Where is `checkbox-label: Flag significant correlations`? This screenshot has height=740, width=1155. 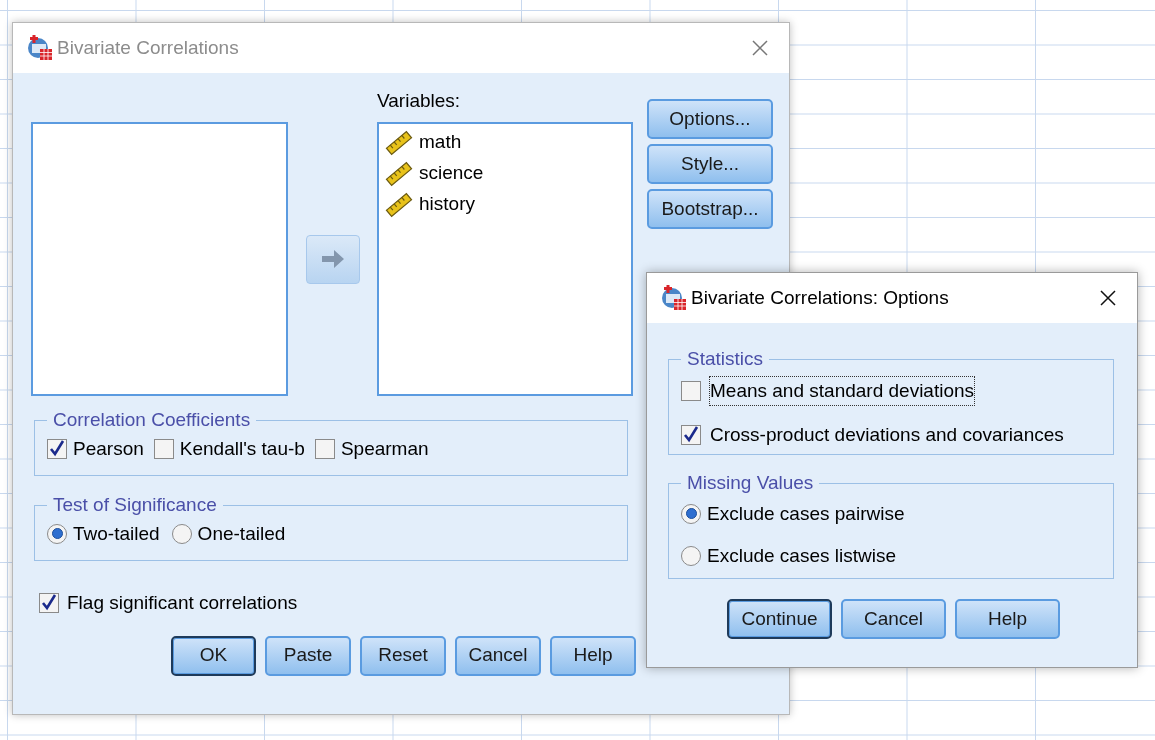 checkbox-label: Flag significant correlations is located at coordinates (182, 603).